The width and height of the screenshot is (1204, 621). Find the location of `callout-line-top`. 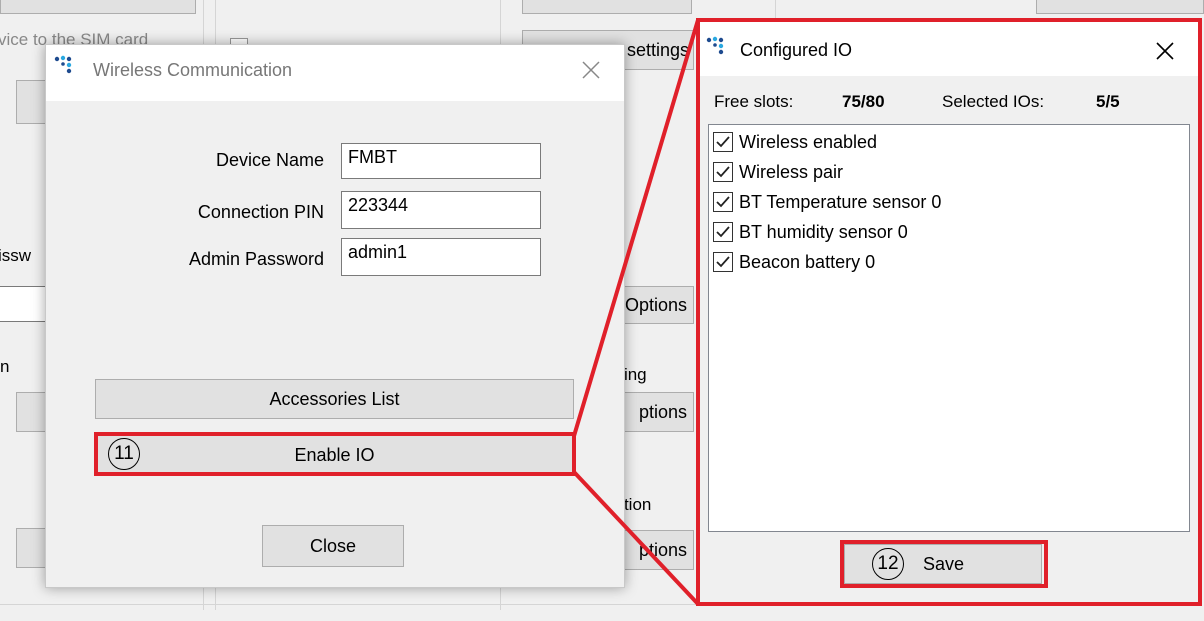

callout-line-top is located at coordinates (636, 228).